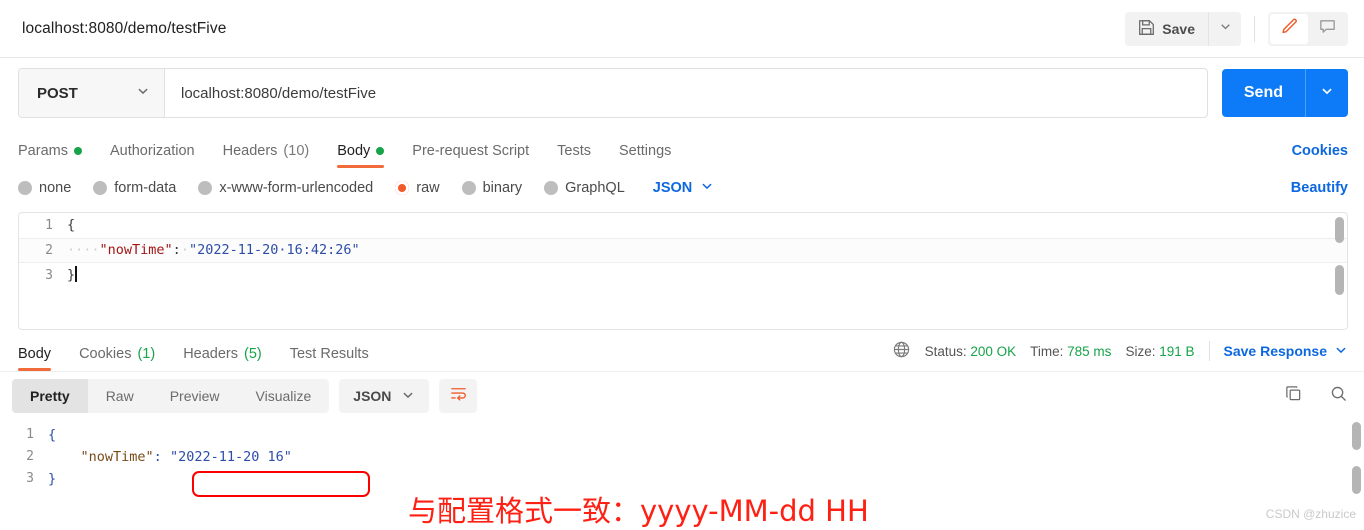 This screenshot has width=1364, height=530. Describe the element at coordinates (284, 396) in the screenshot. I see `view-visualize: Visualize` at that location.